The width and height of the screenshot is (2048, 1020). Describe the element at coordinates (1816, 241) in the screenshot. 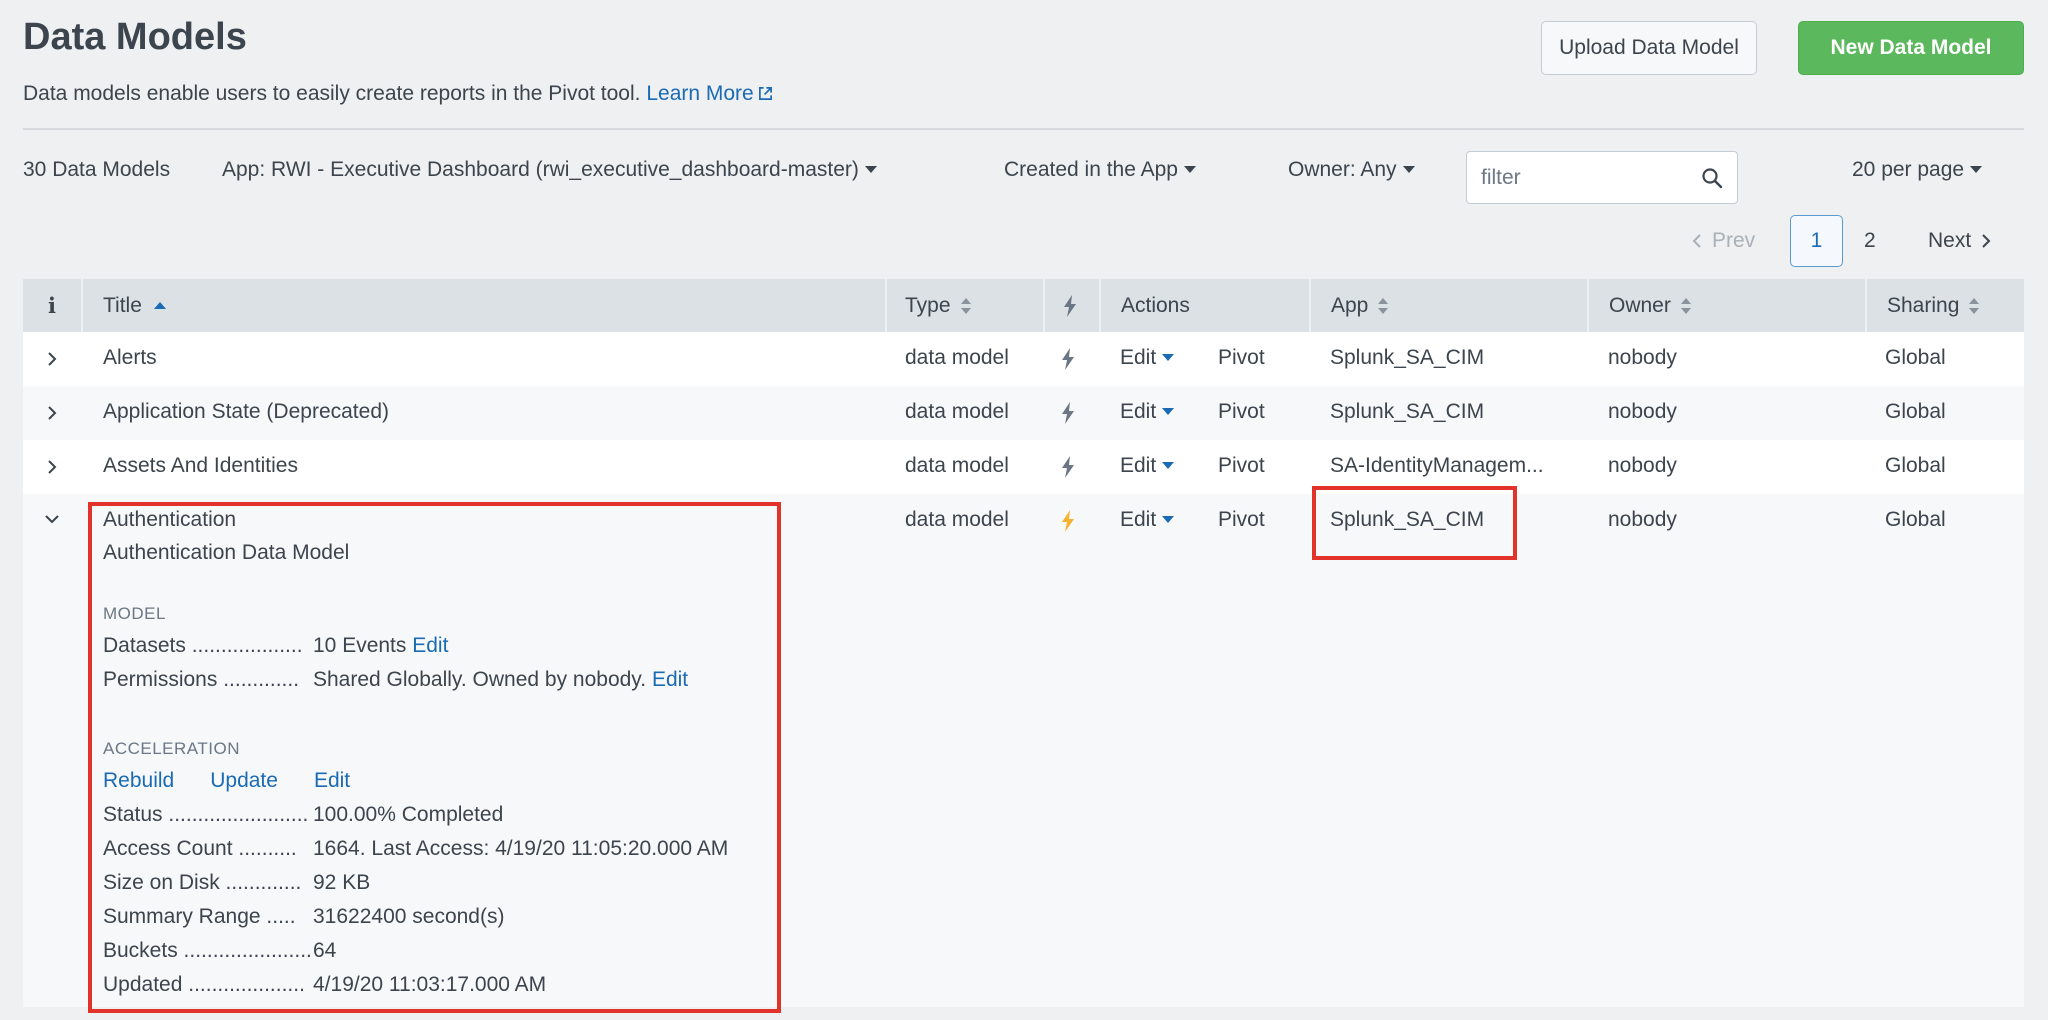

I see `pagination-page-1: 1` at that location.